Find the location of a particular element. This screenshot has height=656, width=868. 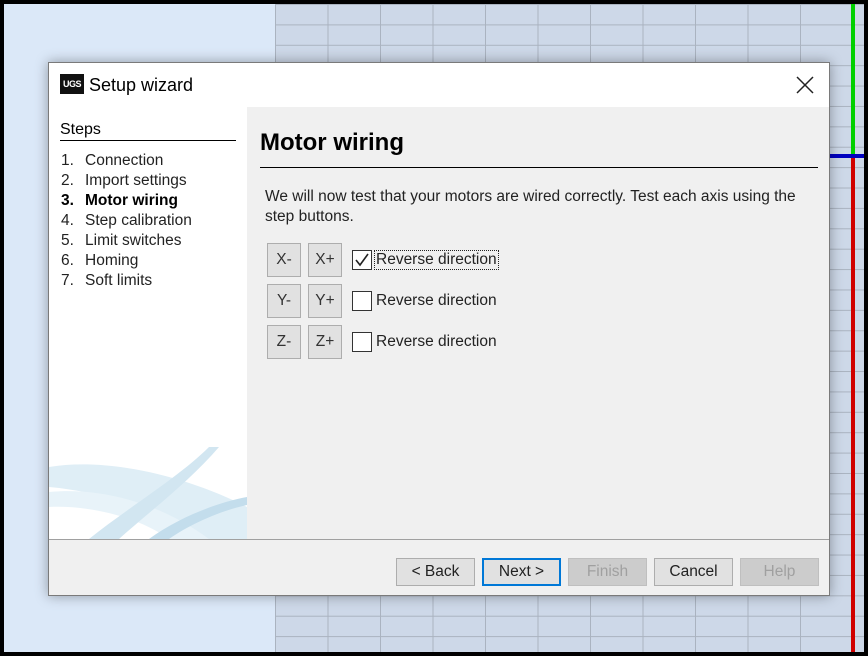

z-reverse-label: Reverse direction is located at coordinates (436, 341).